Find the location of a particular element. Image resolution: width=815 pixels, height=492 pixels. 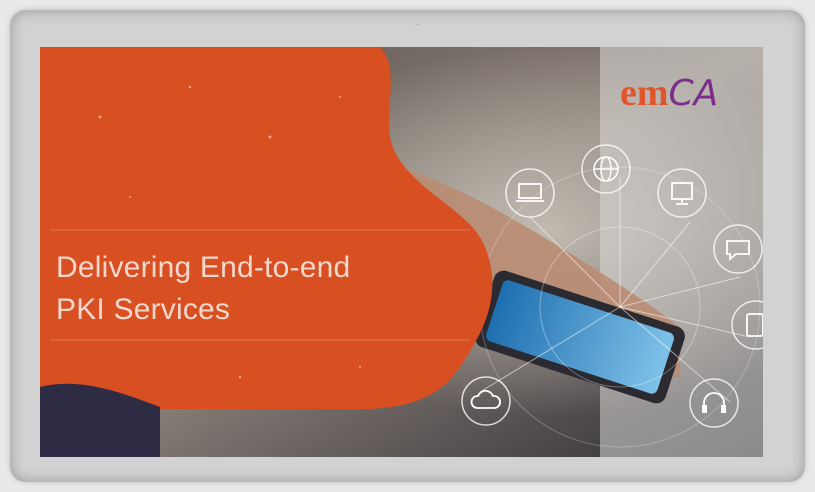

emca-logo: emCA is located at coordinates (669, 93).